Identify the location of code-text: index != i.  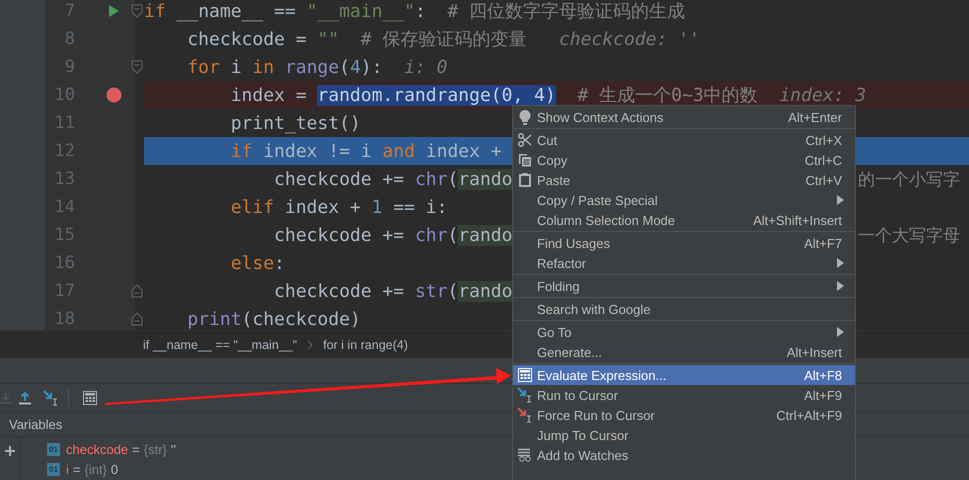
(317, 151).